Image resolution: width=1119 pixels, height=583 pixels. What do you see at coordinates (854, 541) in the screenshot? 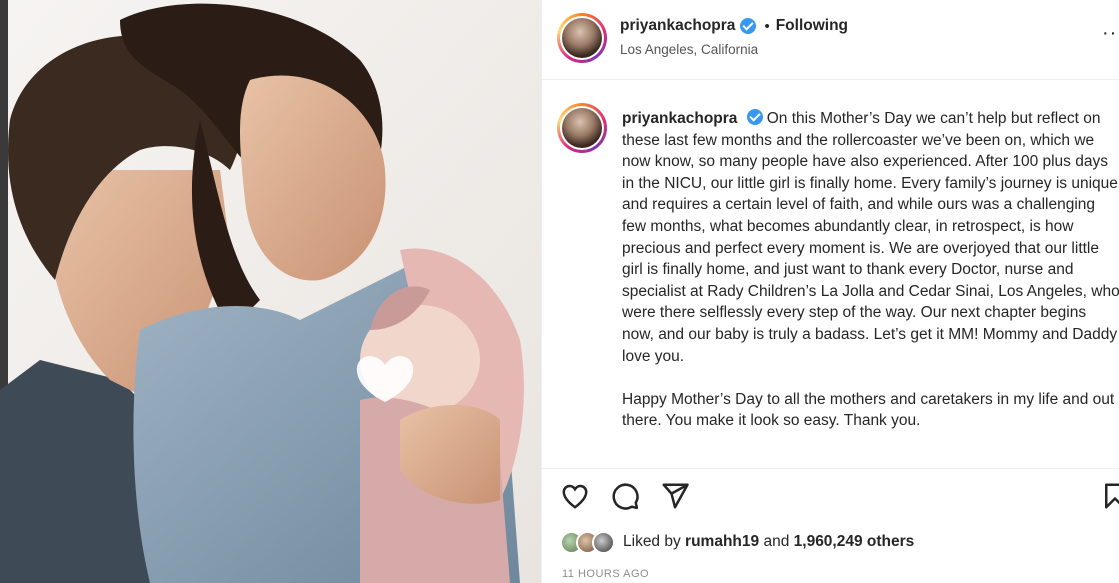
I see `likes-count: 1,960,249 others` at bounding box center [854, 541].